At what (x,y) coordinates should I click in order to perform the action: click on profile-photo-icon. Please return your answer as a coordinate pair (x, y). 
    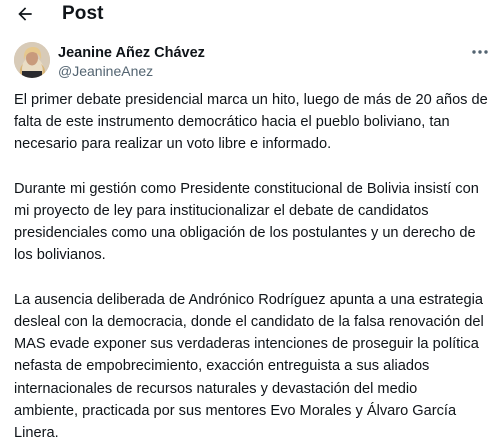
    Looking at the image, I should click on (32, 60).